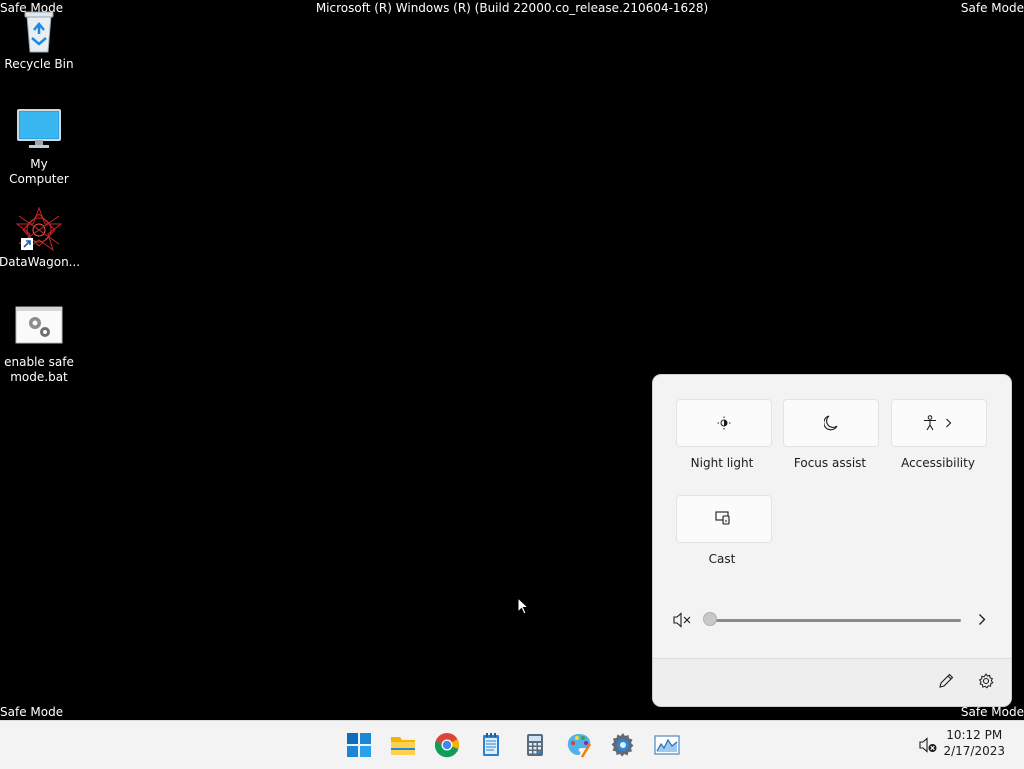 The height and width of the screenshot is (769, 1024). What do you see at coordinates (992, 8) in the screenshot?
I see `safe-mode-label-top-right: Safe Mode` at bounding box center [992, 8].